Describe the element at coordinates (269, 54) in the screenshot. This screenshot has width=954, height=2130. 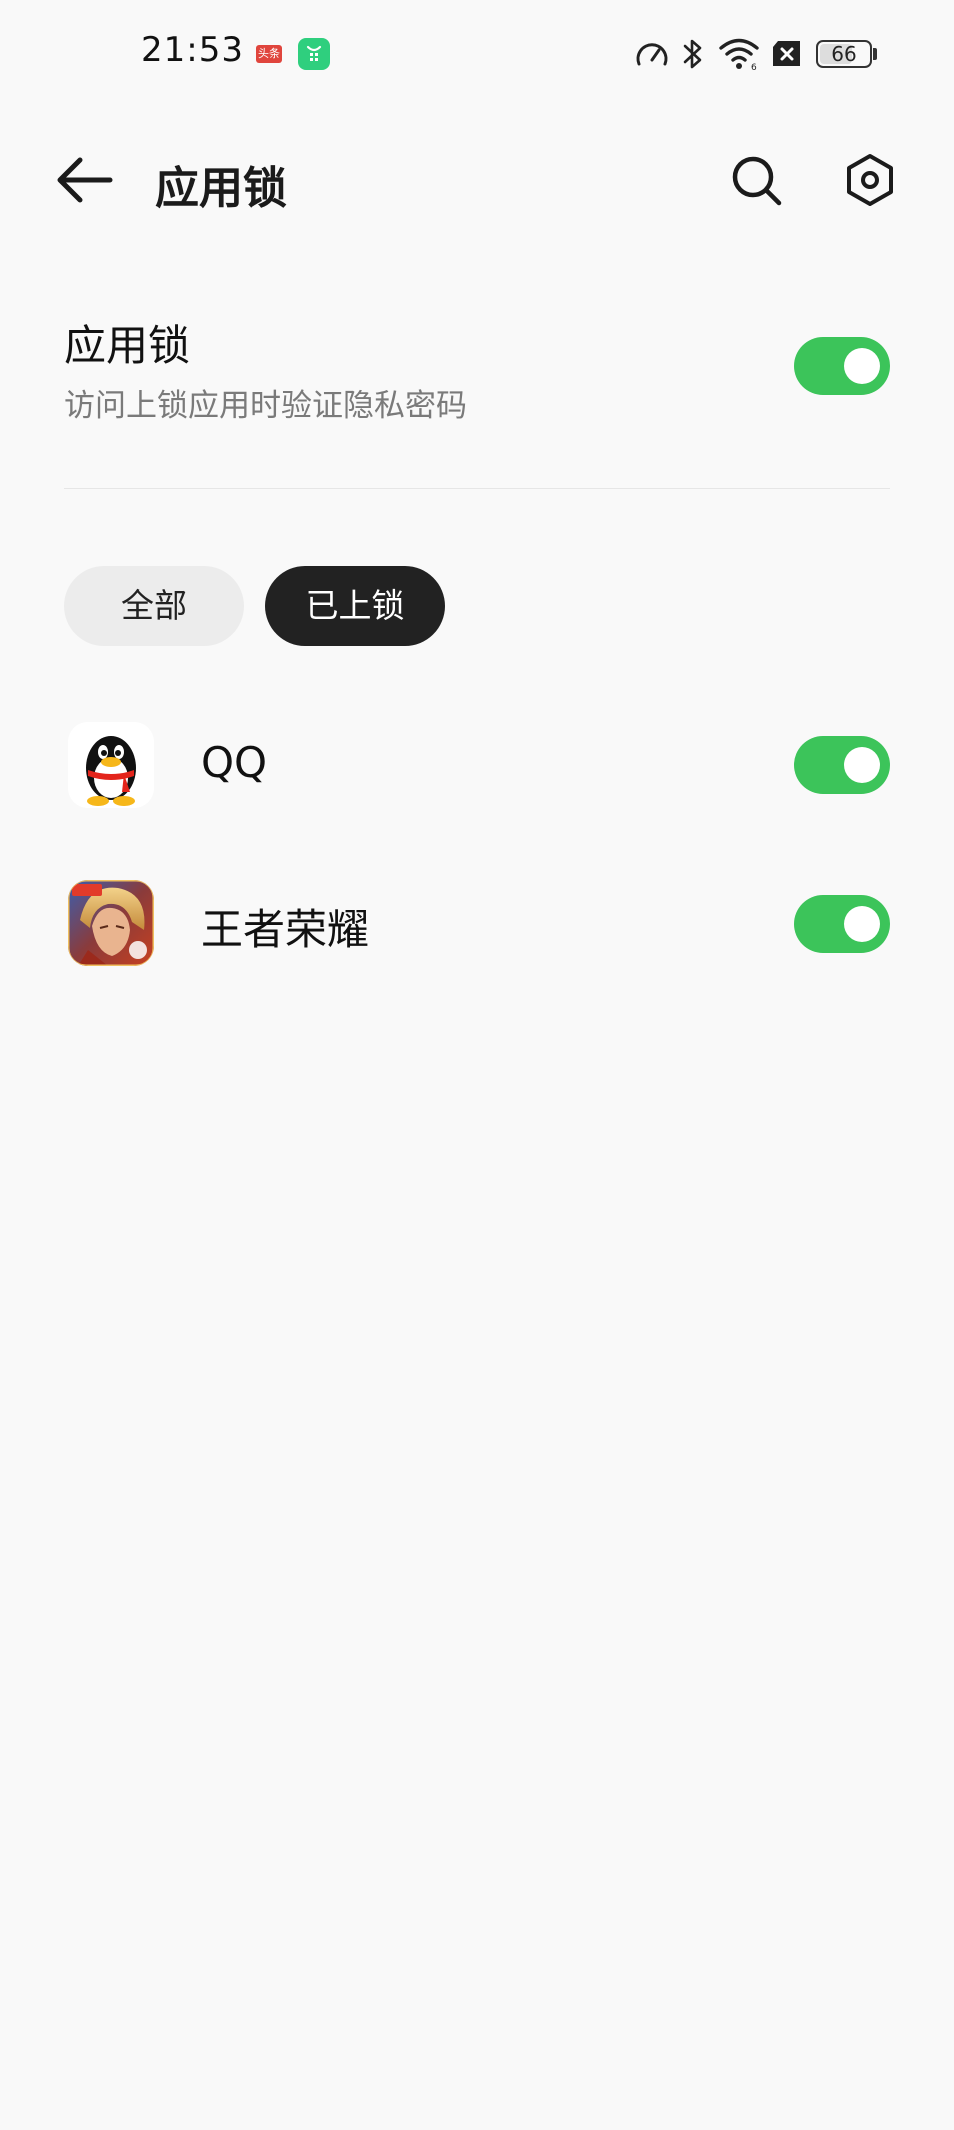
I see `toutiao-notification-icon: 头条` at that location.